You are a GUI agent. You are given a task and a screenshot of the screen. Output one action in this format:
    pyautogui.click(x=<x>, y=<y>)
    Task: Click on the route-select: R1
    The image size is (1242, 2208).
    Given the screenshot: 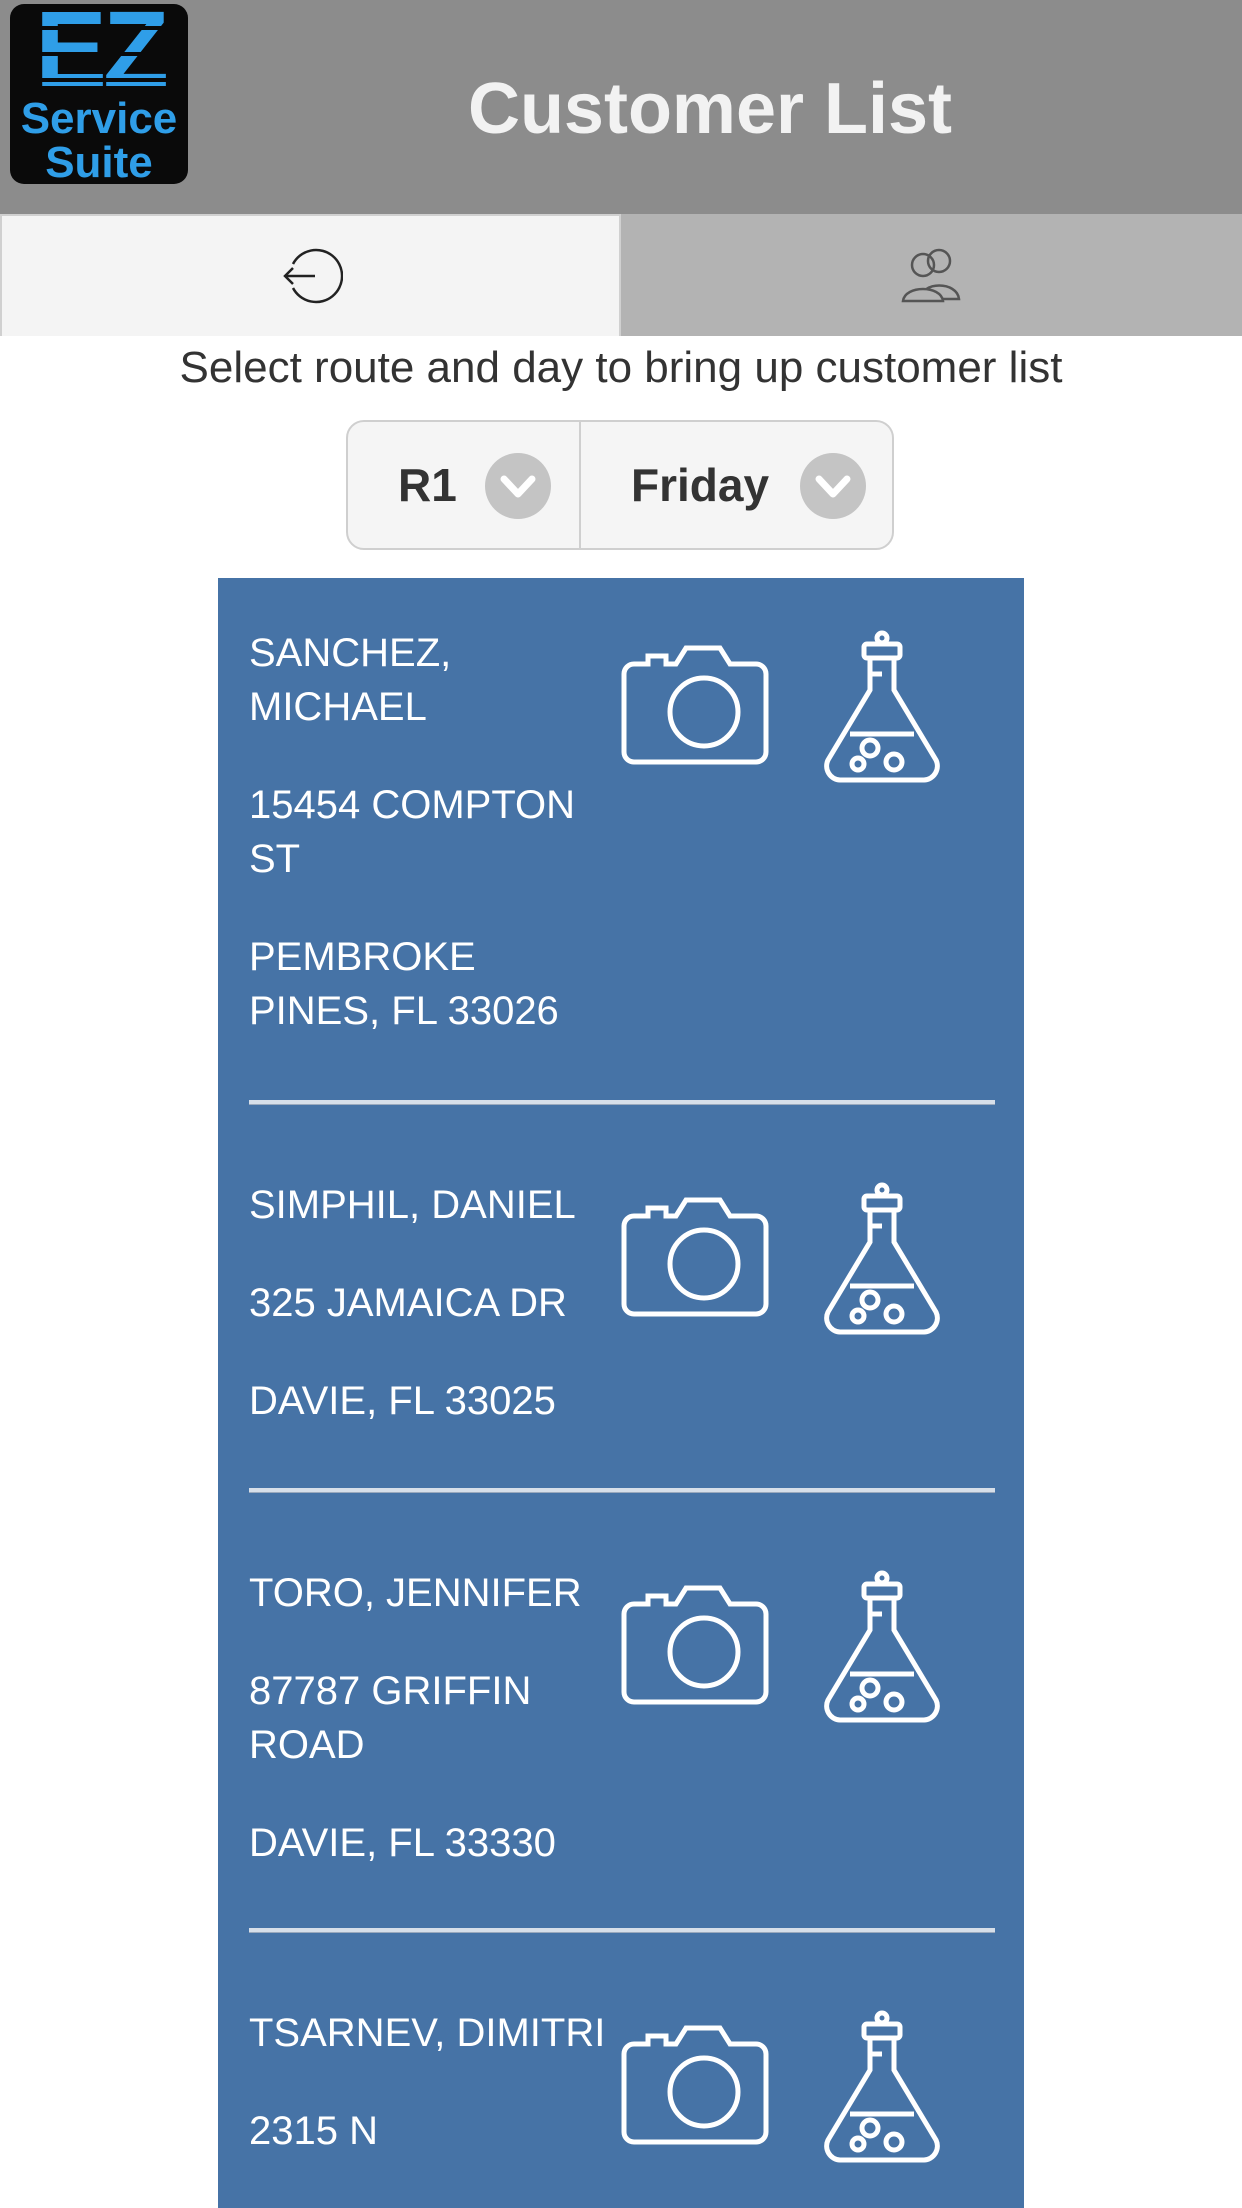 What is the action you would take?
    pyautogui.click(x=464, y=485)
    